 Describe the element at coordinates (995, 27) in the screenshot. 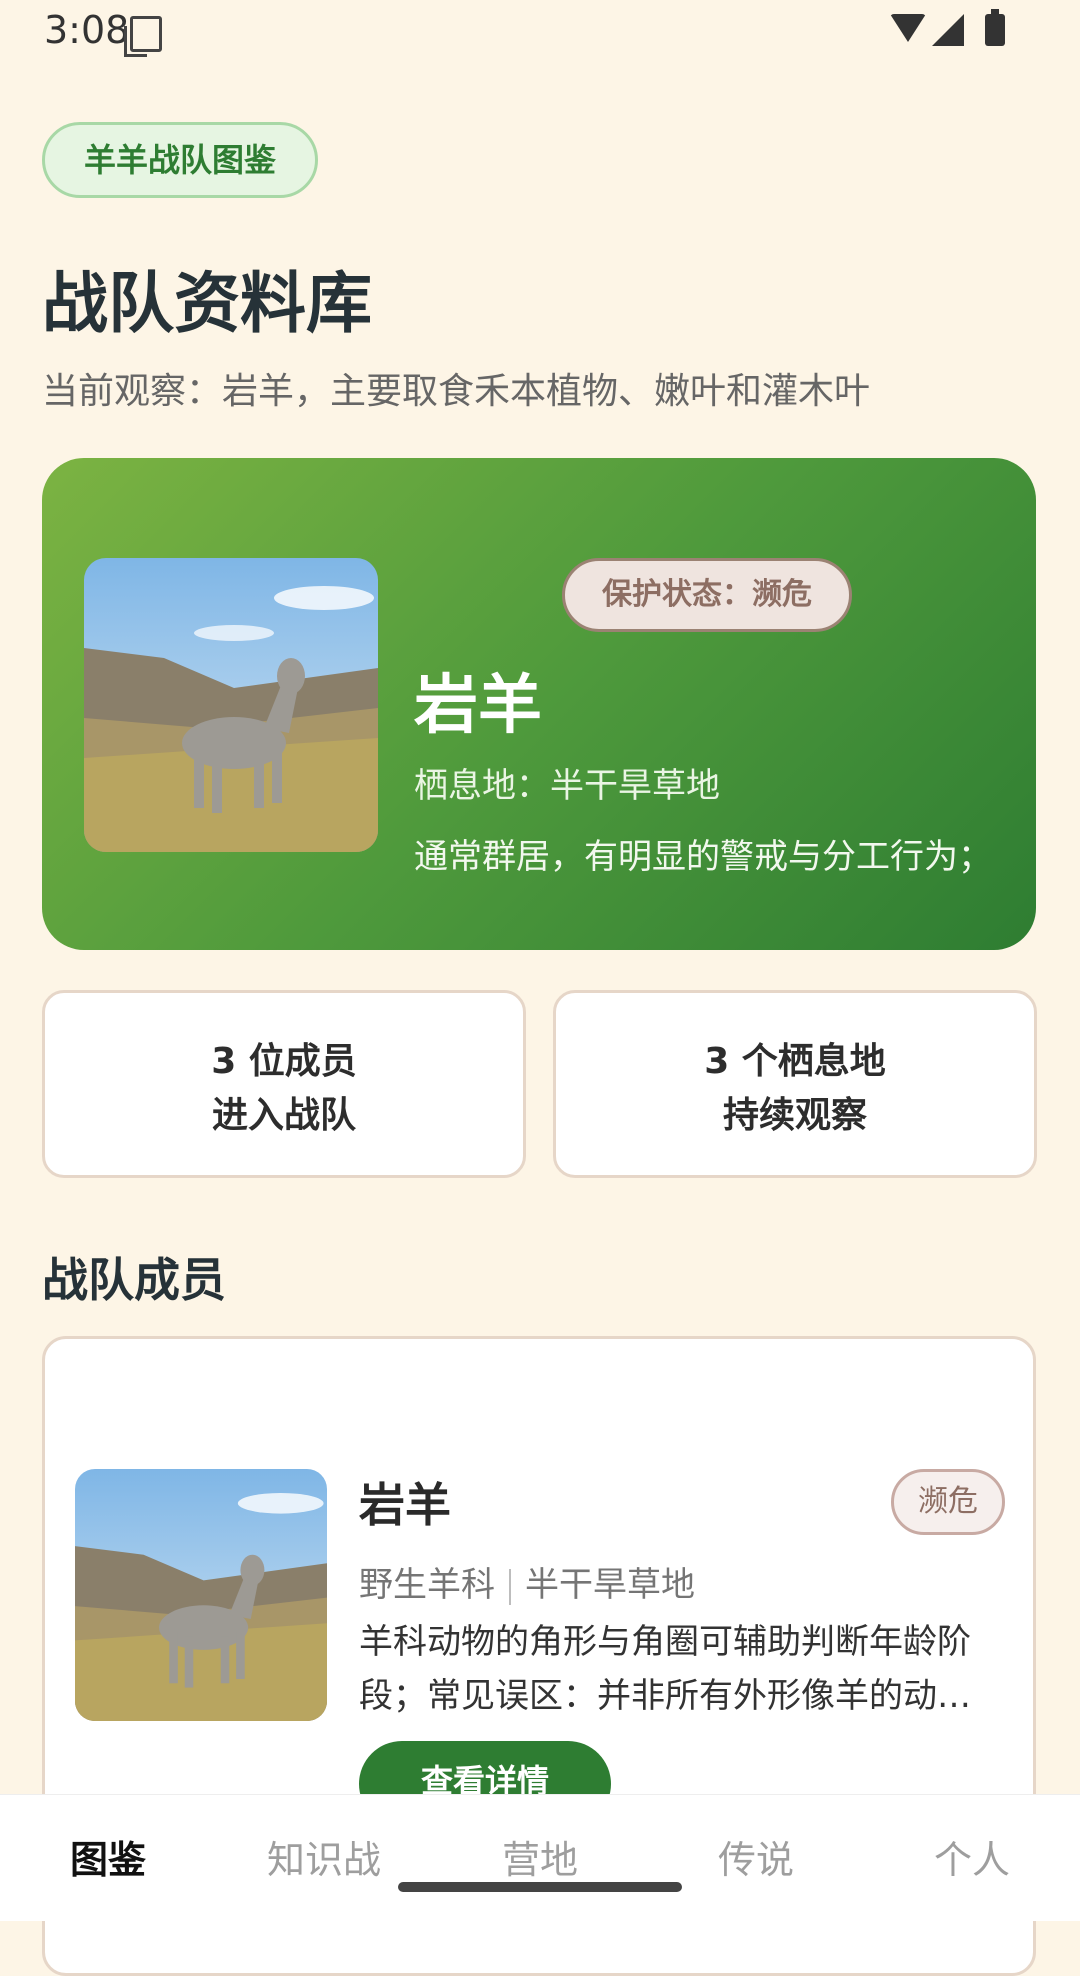

I see `battery-icon` at that location.